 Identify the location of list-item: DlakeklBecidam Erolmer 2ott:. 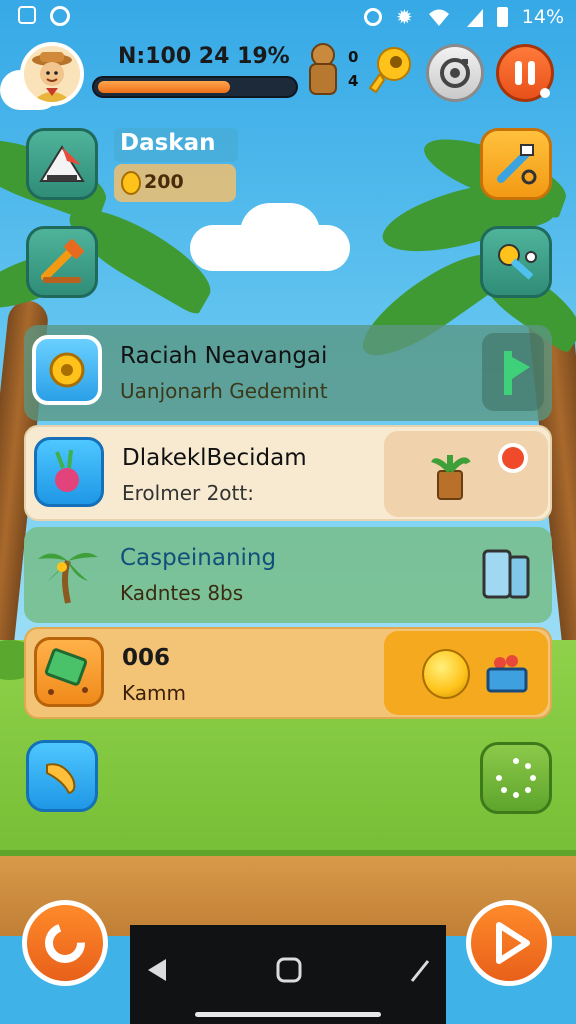
(288, 473).